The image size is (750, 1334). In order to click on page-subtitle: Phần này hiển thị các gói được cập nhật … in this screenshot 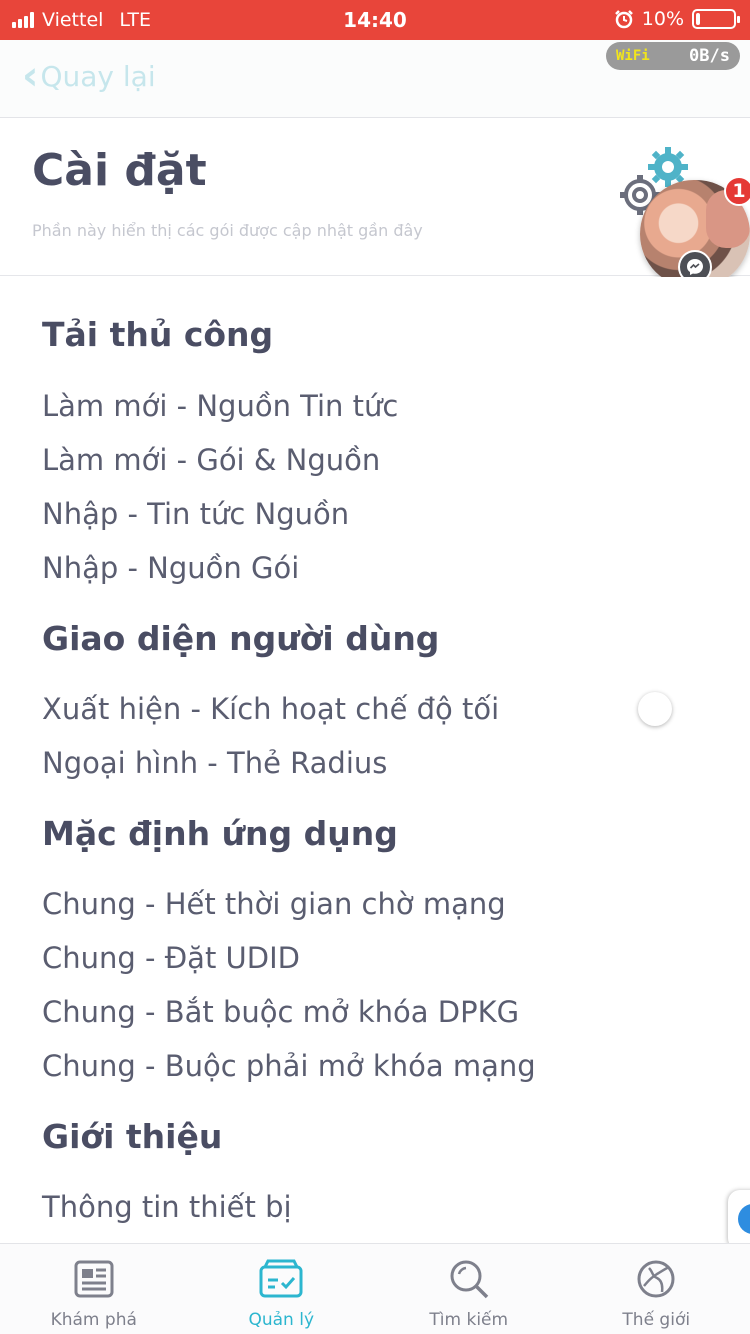, I will do `click(227, 230)`.